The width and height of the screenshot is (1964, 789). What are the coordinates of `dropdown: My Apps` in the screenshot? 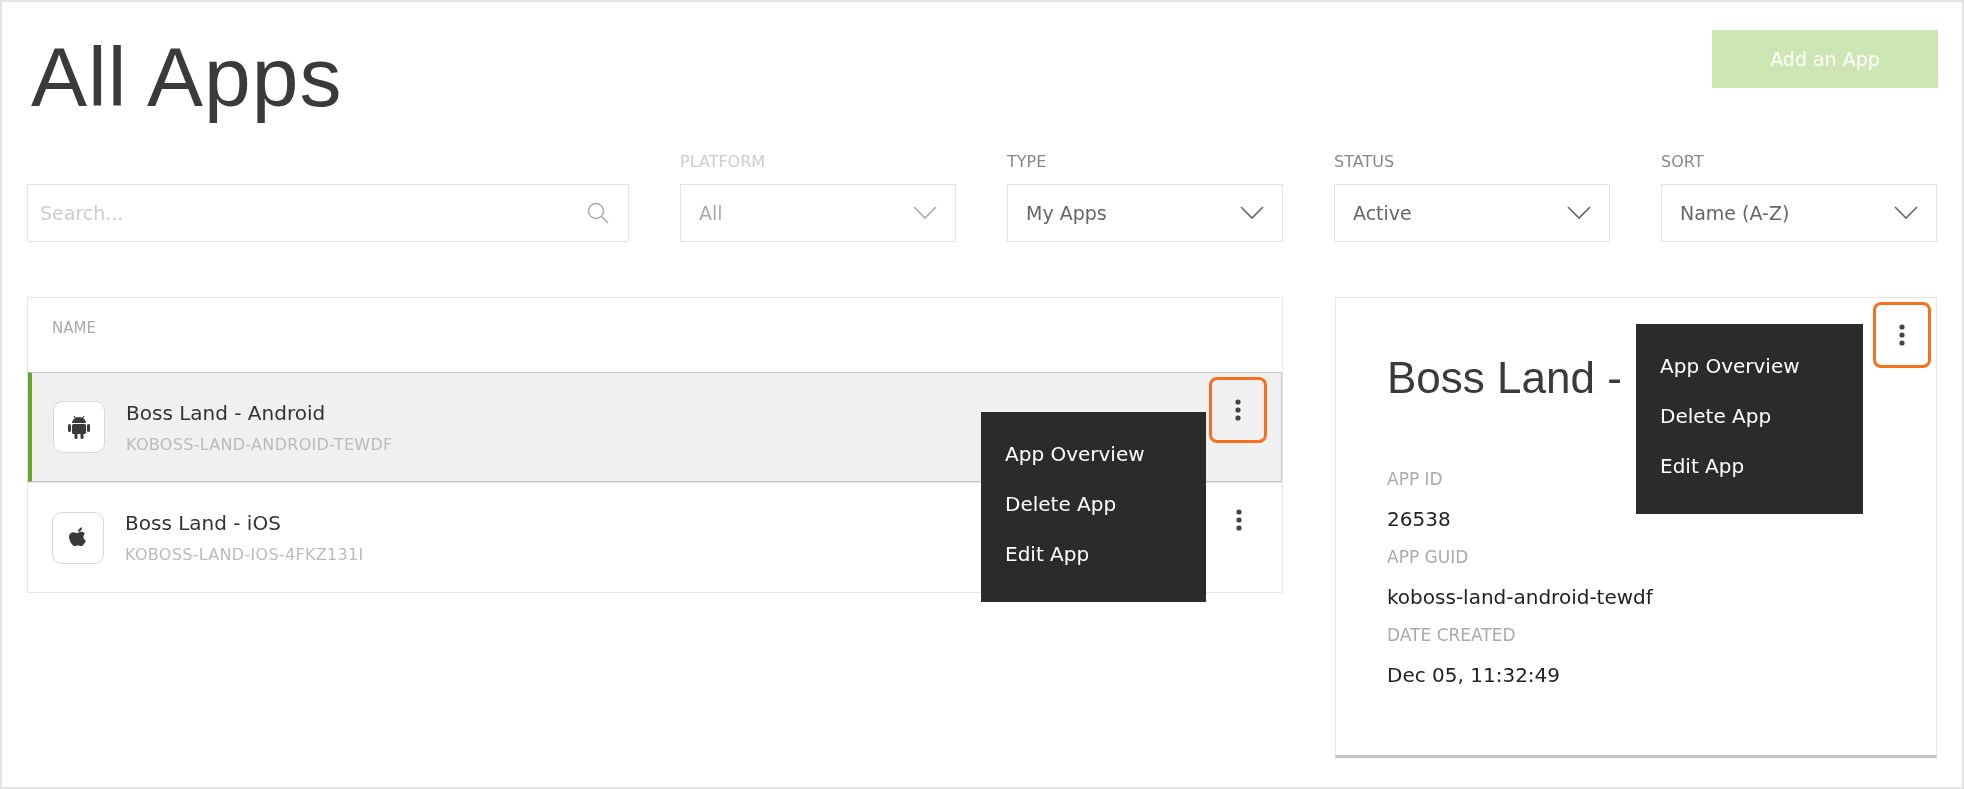 It's located at (1145, 213).